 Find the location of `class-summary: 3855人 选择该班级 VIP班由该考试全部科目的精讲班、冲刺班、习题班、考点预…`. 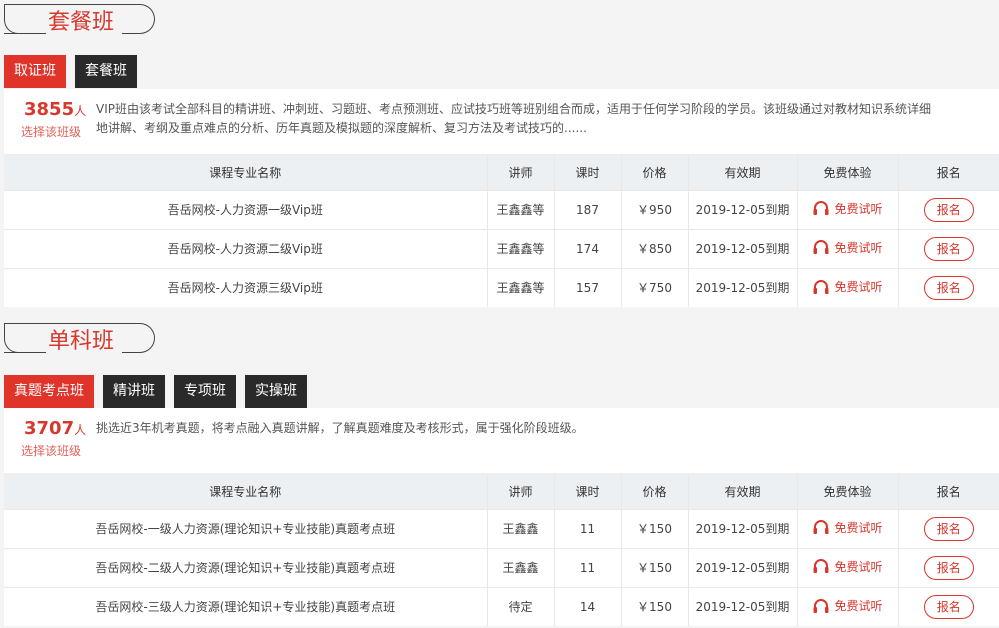

class-summary: 3855人 选择该班级 VIP班由该考试全部科目的精讲班、冲刺班、习题班、考点预… is located at coordinates (501, 122).